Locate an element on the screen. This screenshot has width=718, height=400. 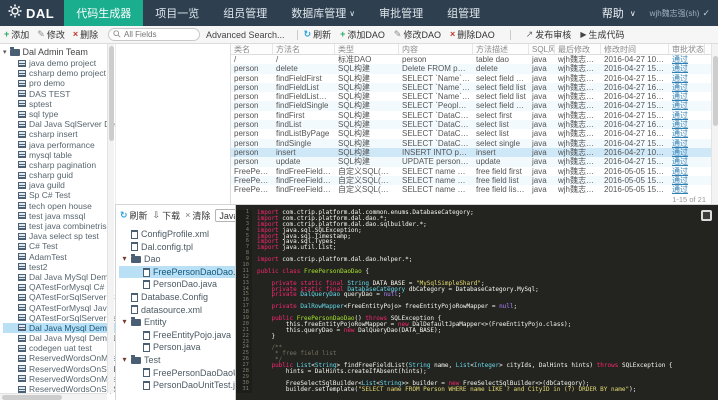
file-tree-file: FreePersonDaoDao.java is located at coordinates (177, 272).